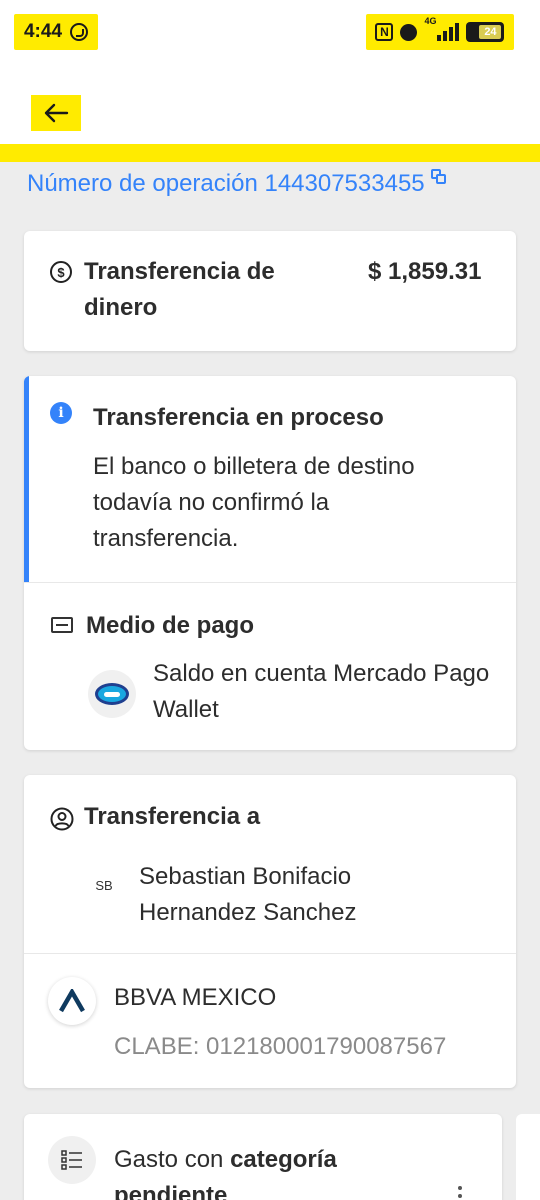  I want to click on clabe-number: CLABE: 012180001790087567, so click(280, 1046).